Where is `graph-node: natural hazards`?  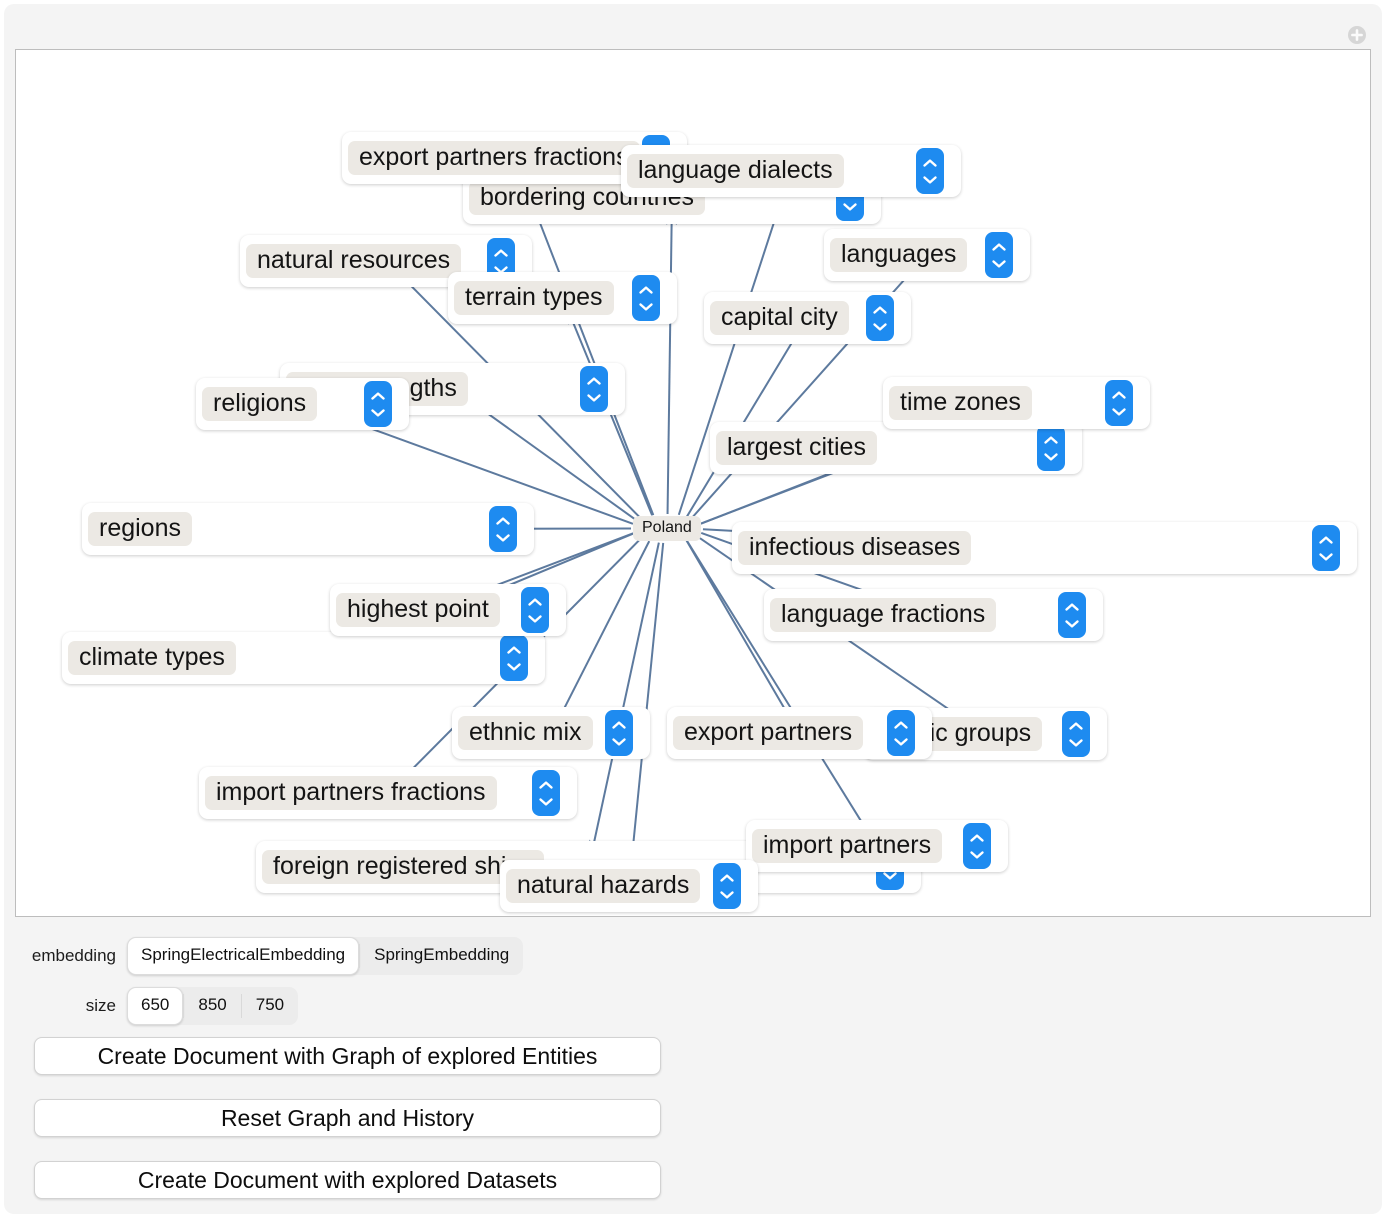 graph-node: natural hazards is located at coordinates (629, 886).